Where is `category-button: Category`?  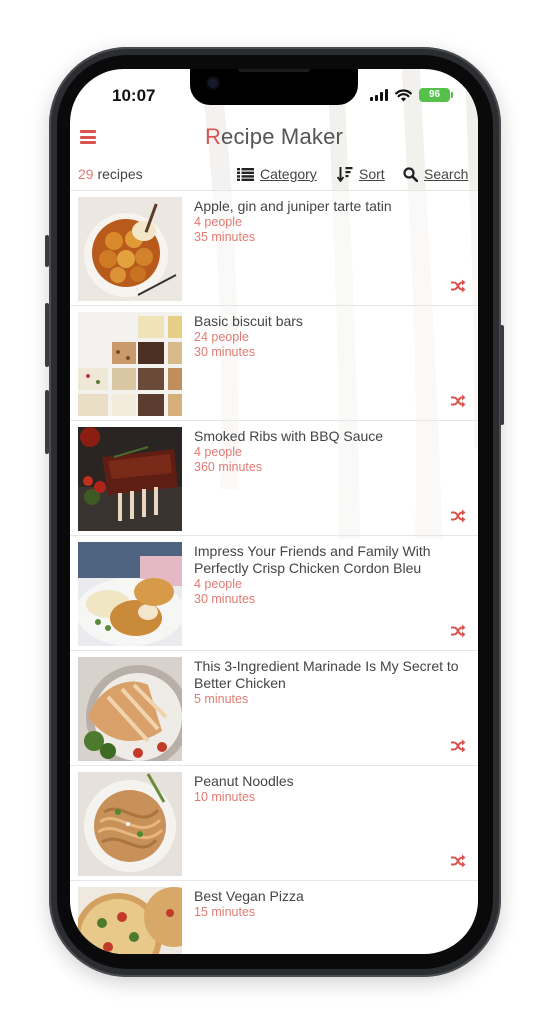
category-button: Category is located at coordinates (277, 174).